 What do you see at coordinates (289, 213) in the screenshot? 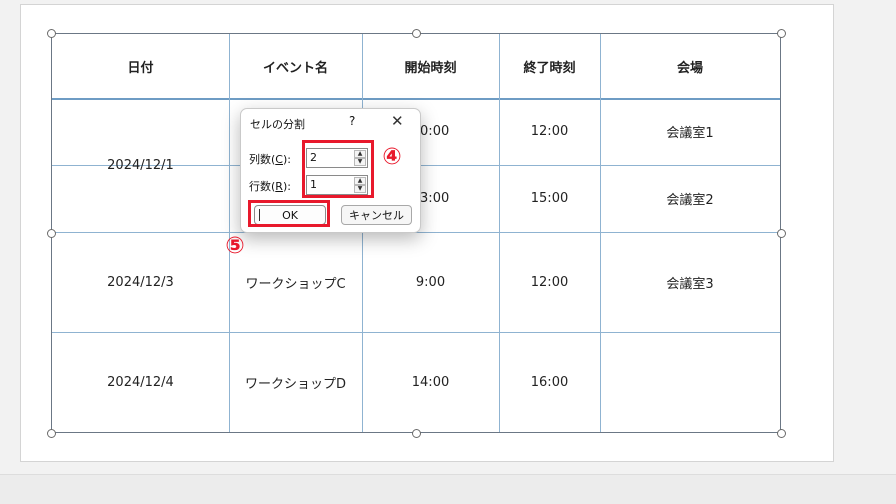
I see `highlight-box-ok` at bounding box center [289, 213].